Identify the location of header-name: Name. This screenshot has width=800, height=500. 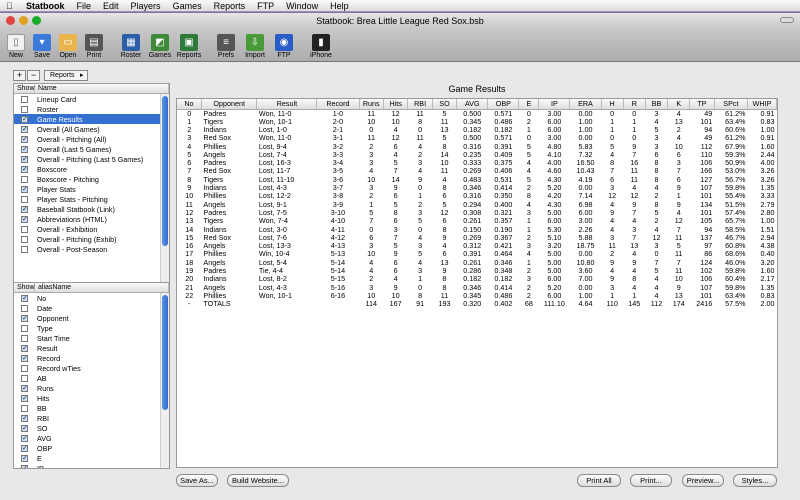
(102, 88).